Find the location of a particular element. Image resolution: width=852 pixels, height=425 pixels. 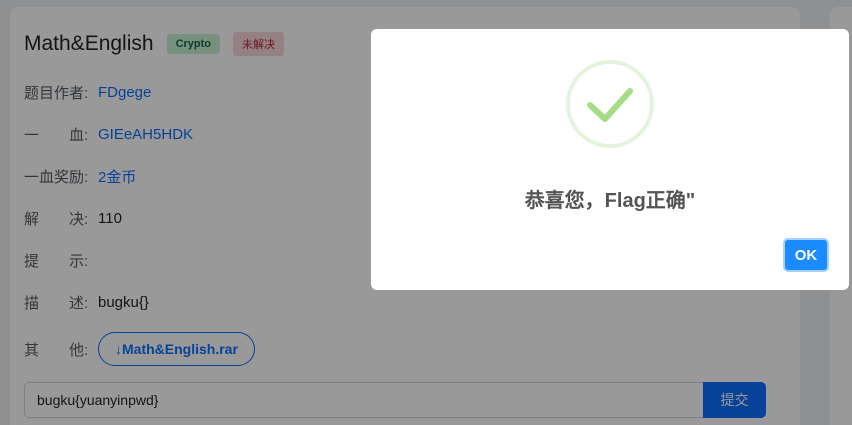

dialog-message: 恭喜您，Flag正确" is located at coordinates (610, 201).